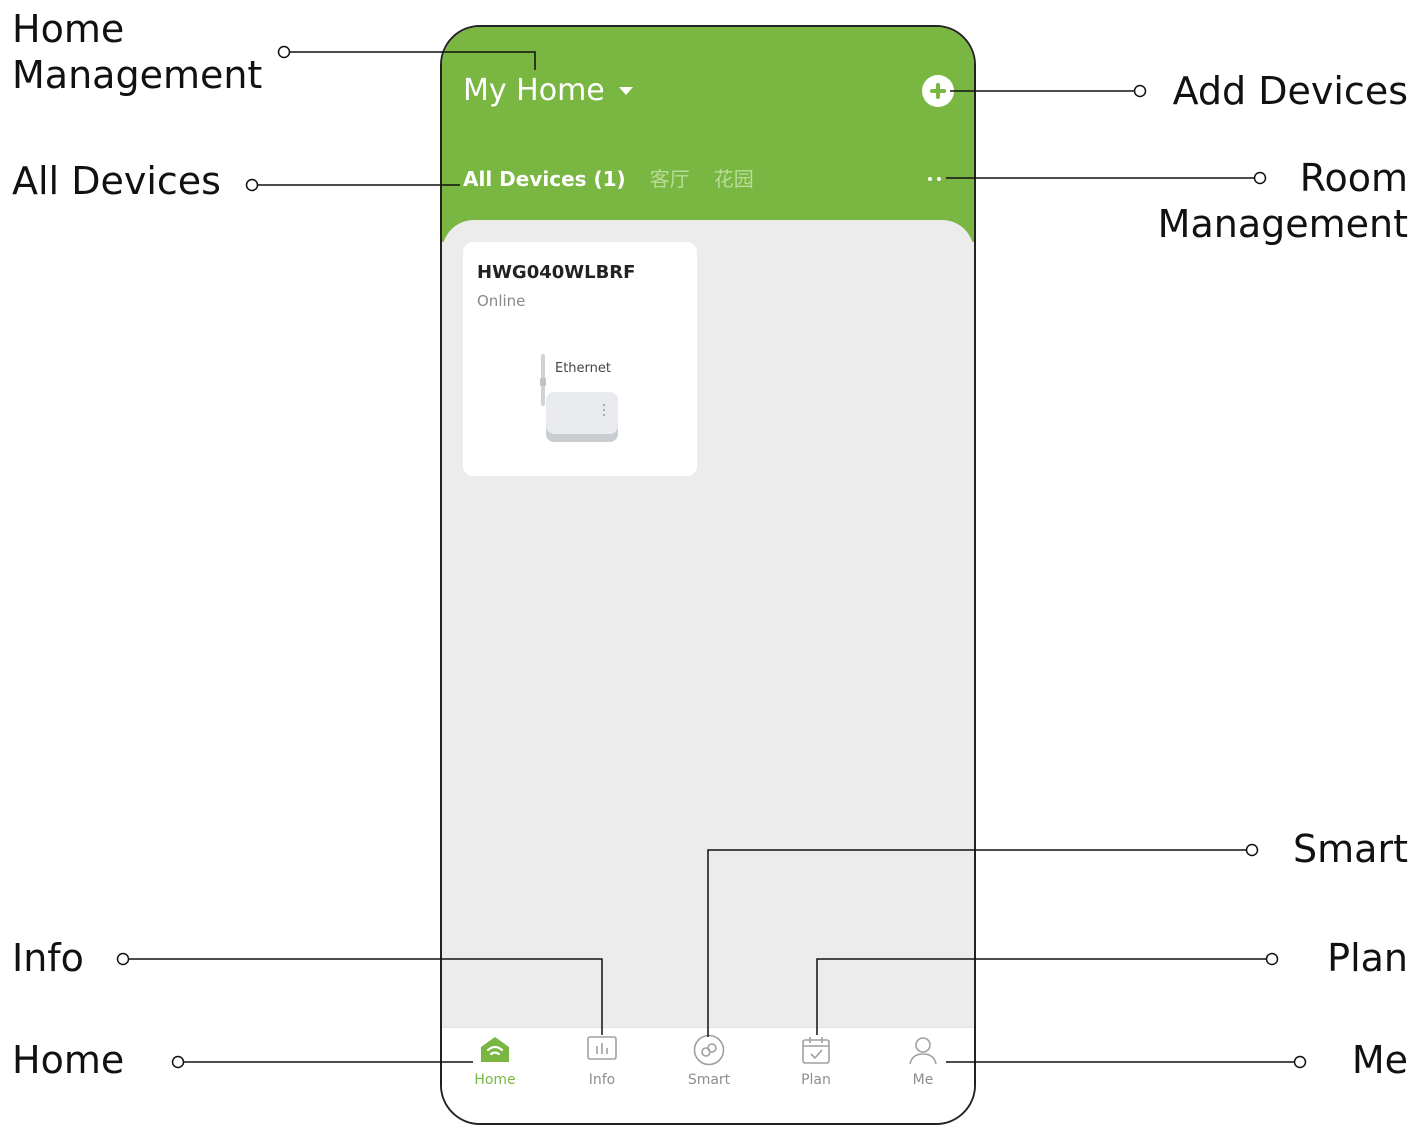 Image resolution: width=1428 pixels, height=1125 pixels. I want to click on callout-room-management-line2: Management, so click(1282, 224).